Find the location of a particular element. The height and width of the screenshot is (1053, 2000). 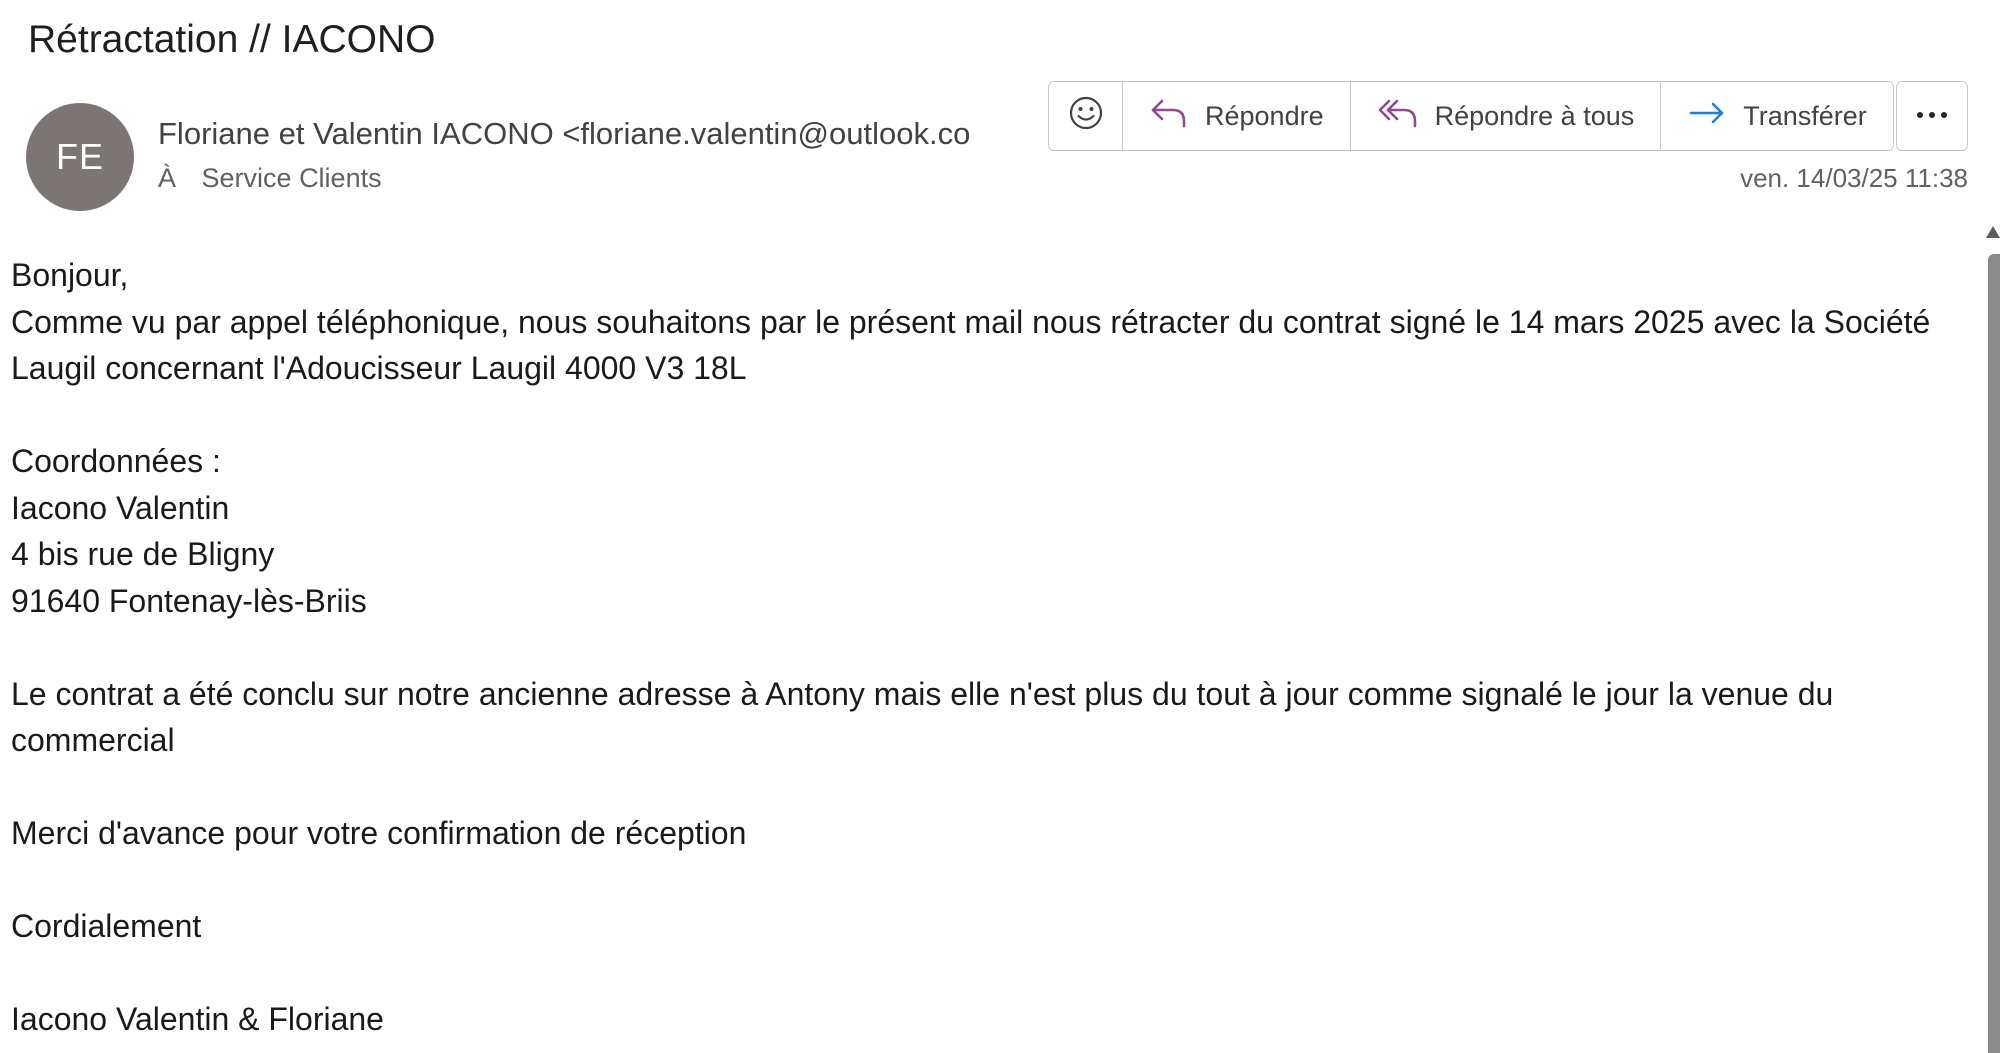

body-line: Cordialement is located at coordinates (106, 926).